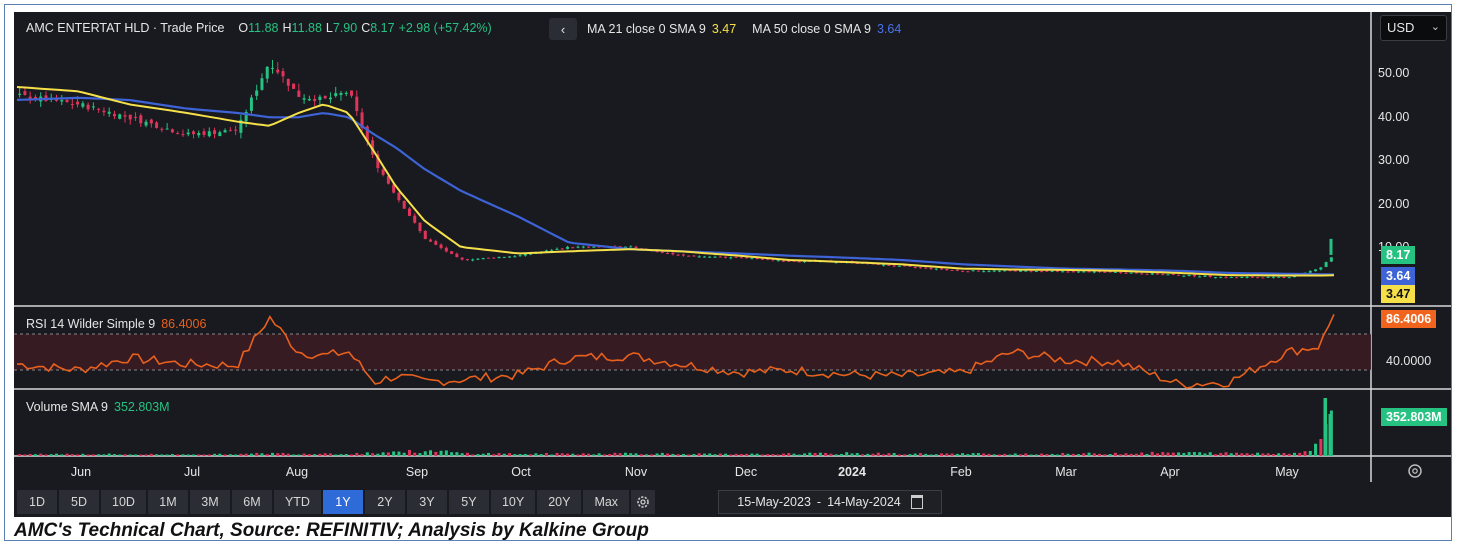 This screenshot has width=1458, height=547. Describe the element at coordinates (513, 502) in the screenshot. I see `range-button-10y: 10Y` at that location.